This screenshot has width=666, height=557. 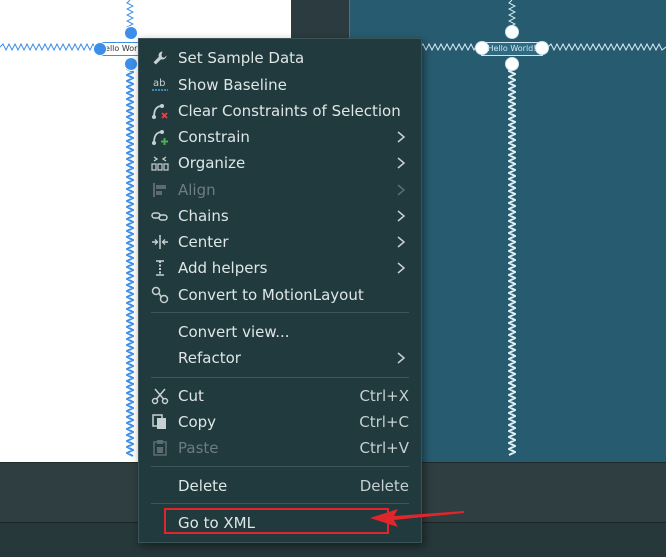 I want to click on textview-widget-blueprint: Hello World!, so click(x=512, y=49).